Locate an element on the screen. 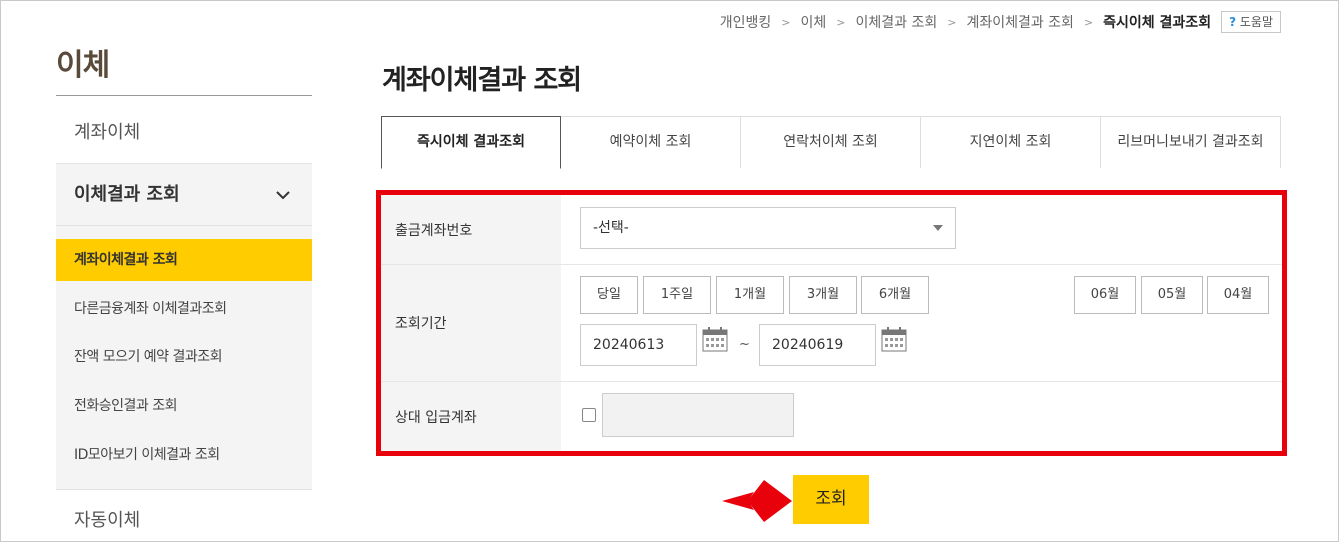  question-icon: ? is located at coordinates (1233, 22).